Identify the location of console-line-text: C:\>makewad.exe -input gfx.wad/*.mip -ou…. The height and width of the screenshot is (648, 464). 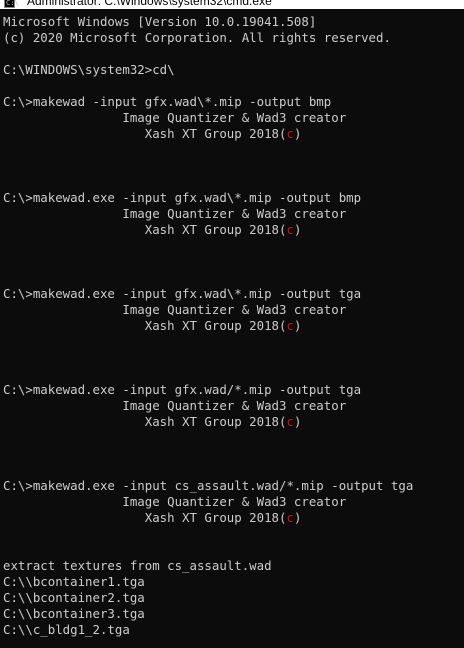
(182, 389).